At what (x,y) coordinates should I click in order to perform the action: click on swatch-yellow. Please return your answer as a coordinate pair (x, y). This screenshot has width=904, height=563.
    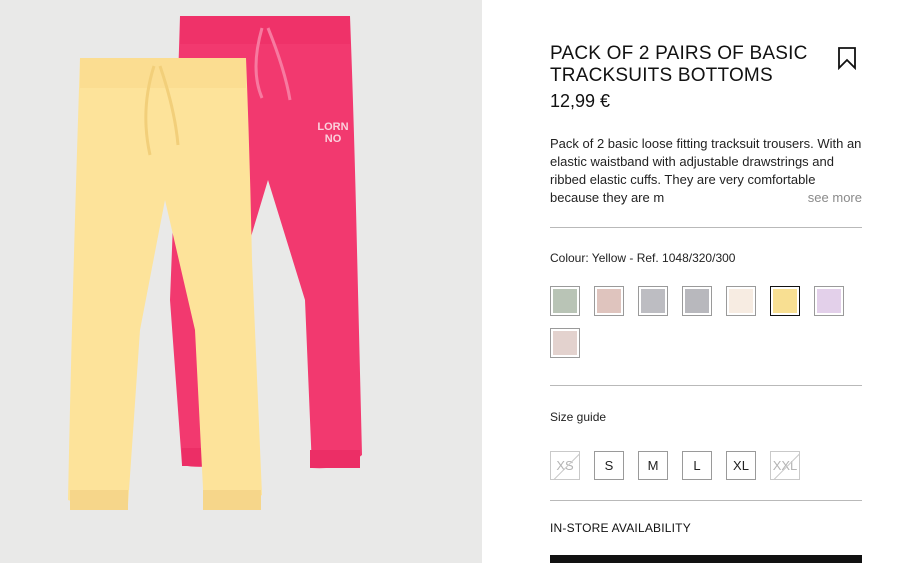
    Looking at the image, I should click on (785, 301).